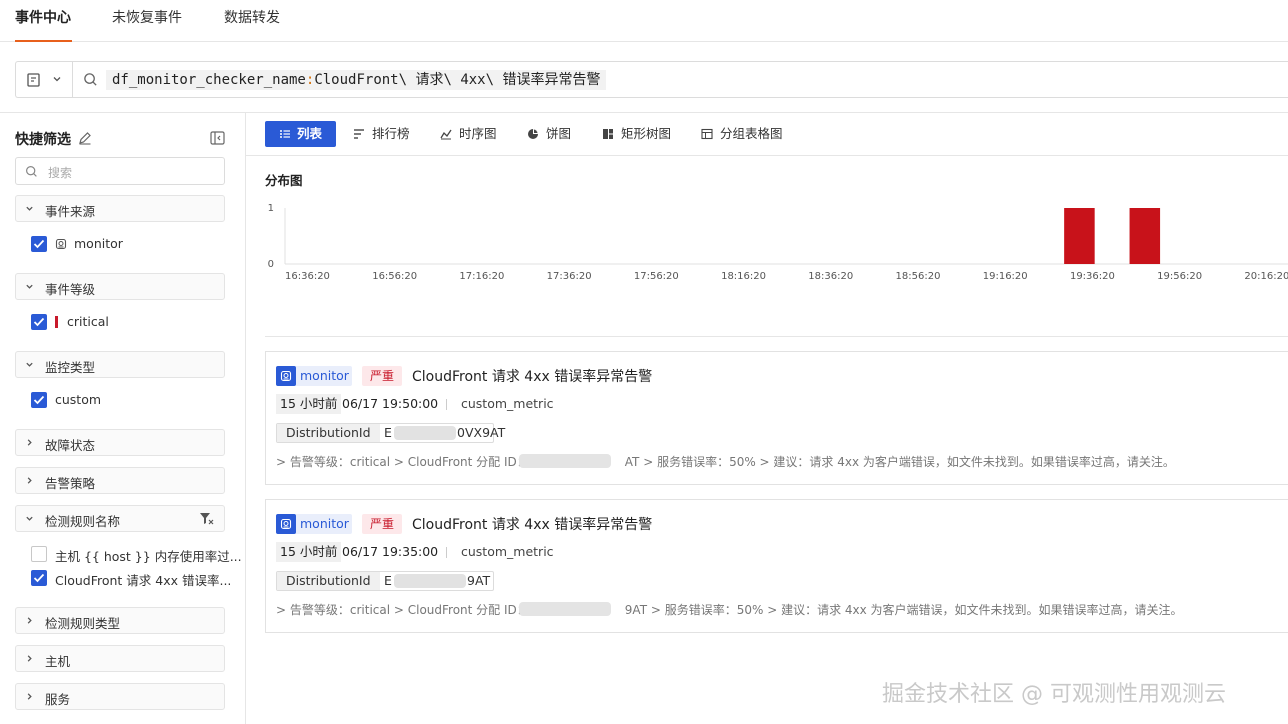 The image size is (1288, 724). I want to click on filter-group-rule-name: 检测规则名称, so click(120, 518).